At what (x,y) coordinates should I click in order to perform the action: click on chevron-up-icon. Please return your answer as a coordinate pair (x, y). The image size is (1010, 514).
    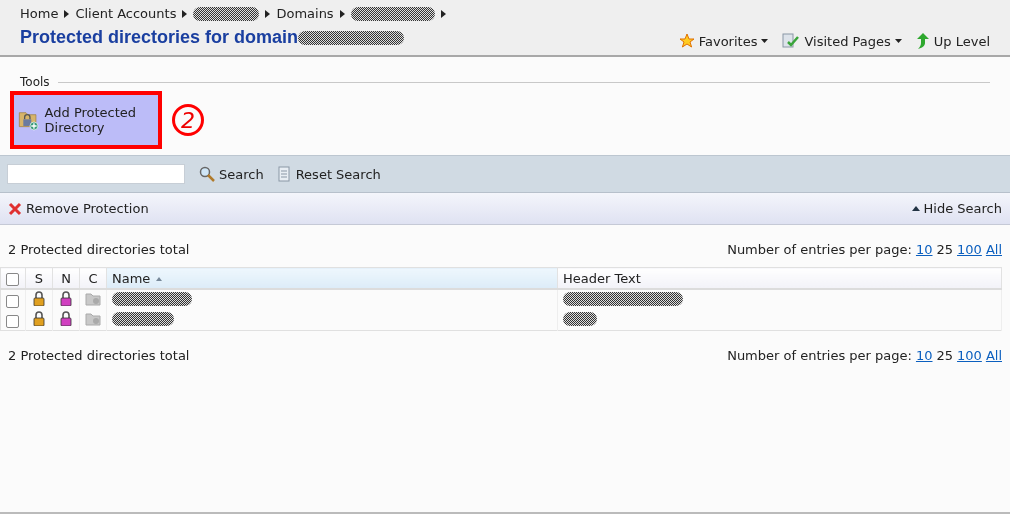
    Looking at the image, I should click on (915, 208).